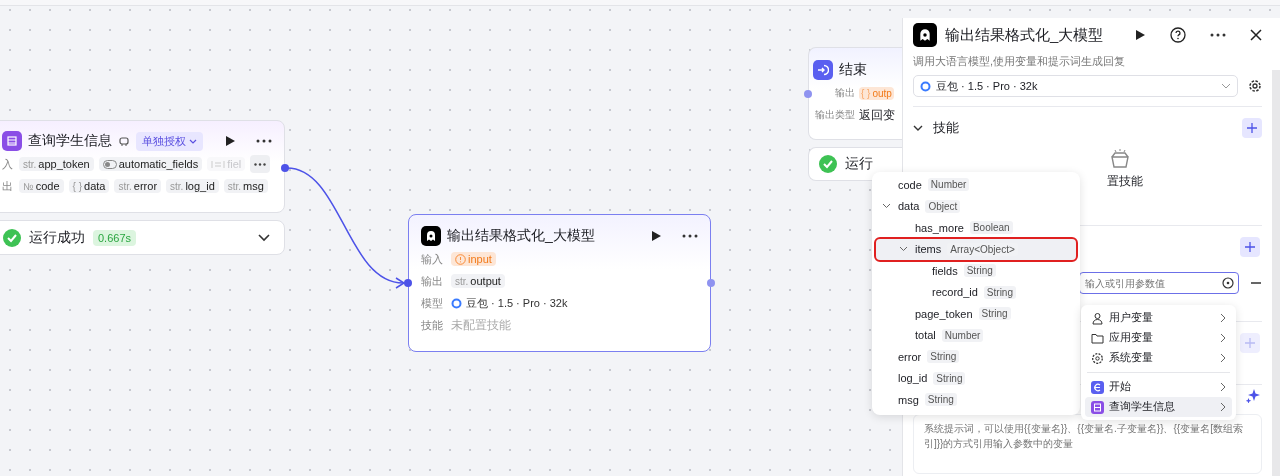  What do you see at coordinates (89, 186) in the screenshot?
I see `variable-chip: { } data` at bounding box center [89, 186].